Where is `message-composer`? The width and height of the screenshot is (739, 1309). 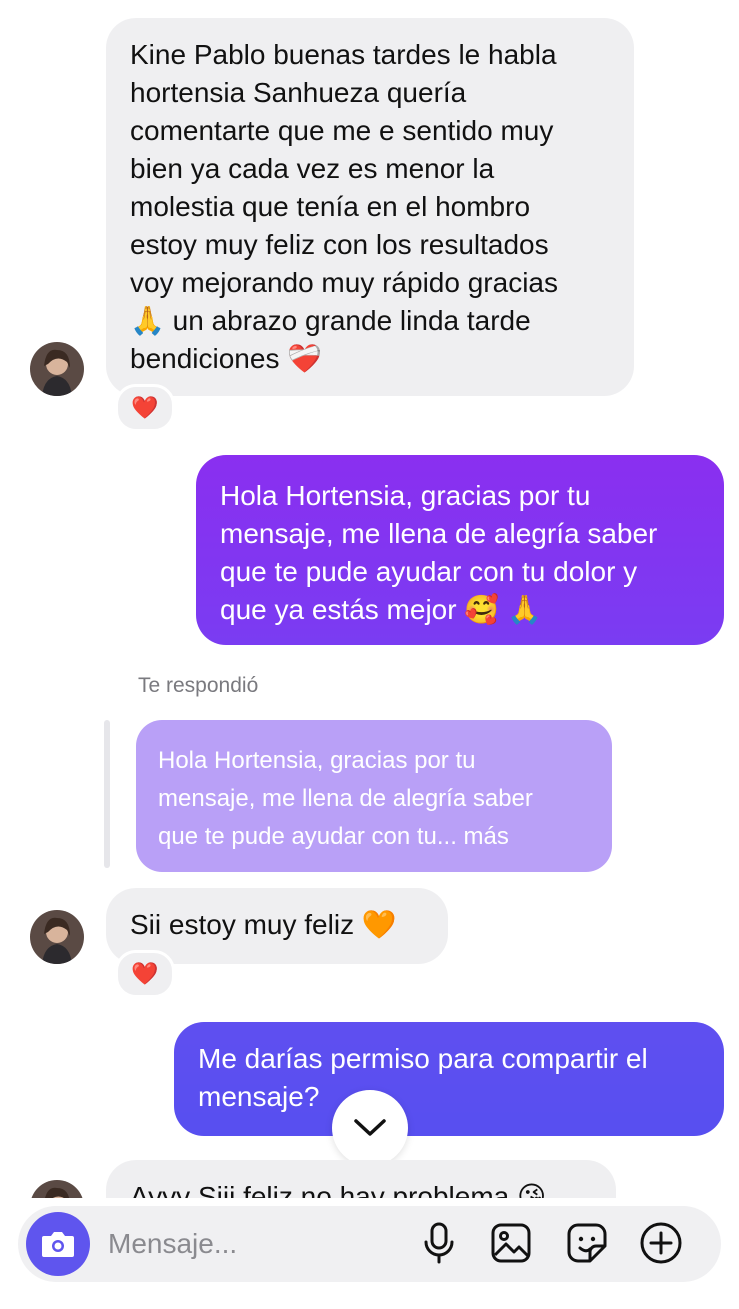 message-composer is located at coordinates (369, 1244).